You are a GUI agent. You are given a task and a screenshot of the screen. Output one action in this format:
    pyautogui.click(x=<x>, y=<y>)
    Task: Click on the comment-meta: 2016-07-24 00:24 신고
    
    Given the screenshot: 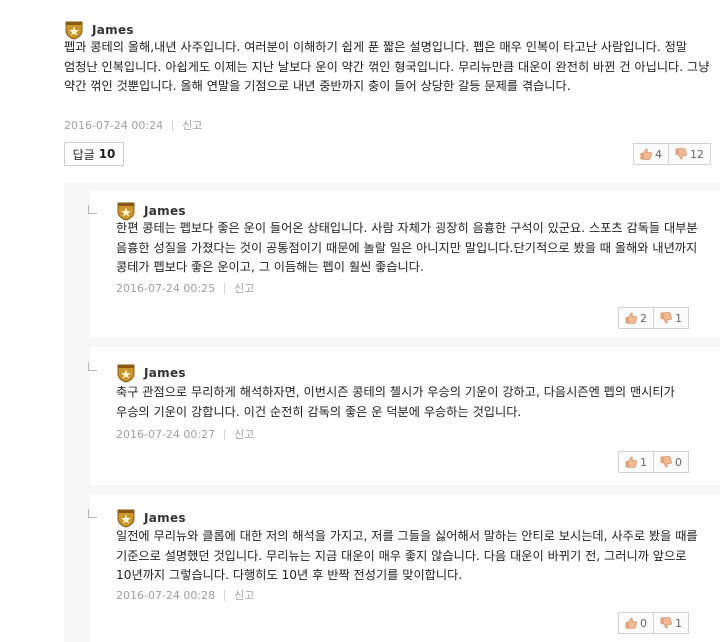 What is the action you would take?
    pyautogui.click(x=133, y=125)
    